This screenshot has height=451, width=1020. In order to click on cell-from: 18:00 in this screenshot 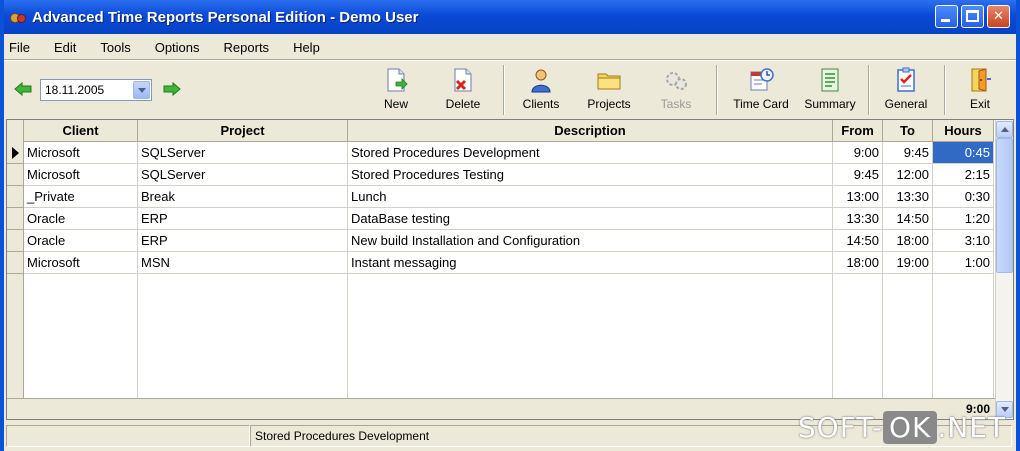, I will do `click(858, 263)`.